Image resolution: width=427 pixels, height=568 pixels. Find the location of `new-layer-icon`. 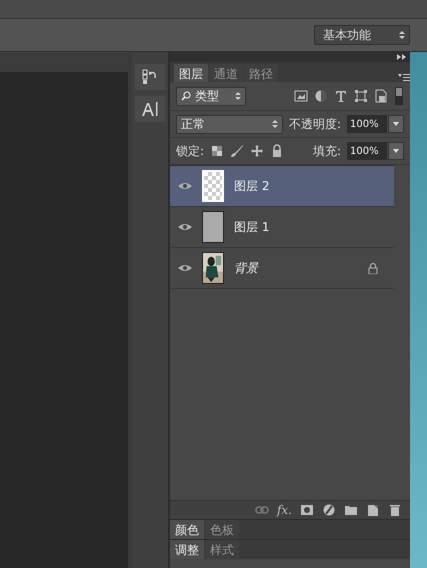

new-layer-icon is located at coordinates (373, 510).